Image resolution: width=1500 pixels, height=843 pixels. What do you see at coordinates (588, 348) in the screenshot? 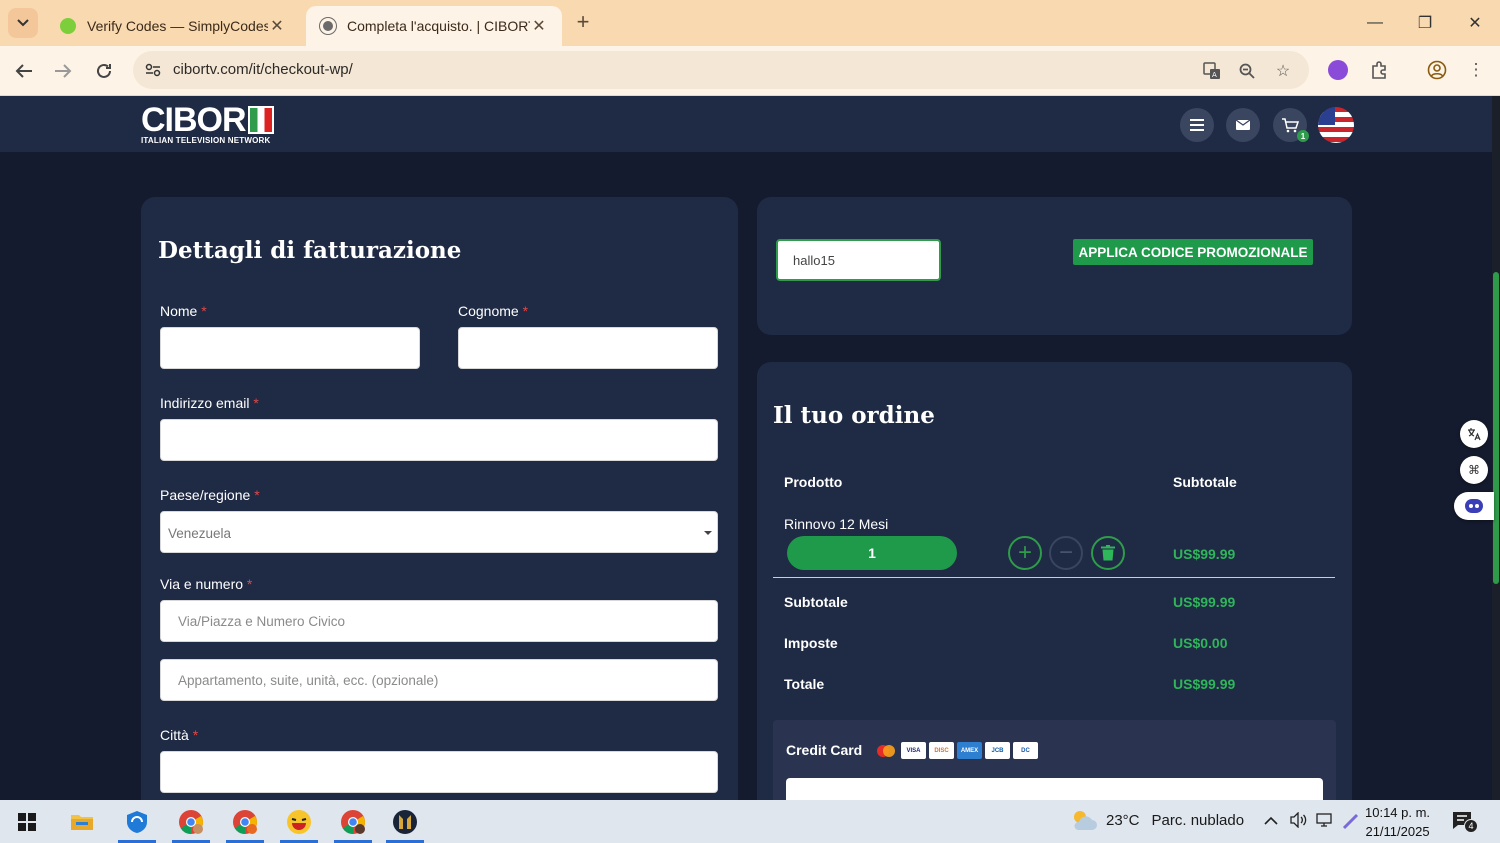
I see `last-name-field` at bounding box center [588, 348].